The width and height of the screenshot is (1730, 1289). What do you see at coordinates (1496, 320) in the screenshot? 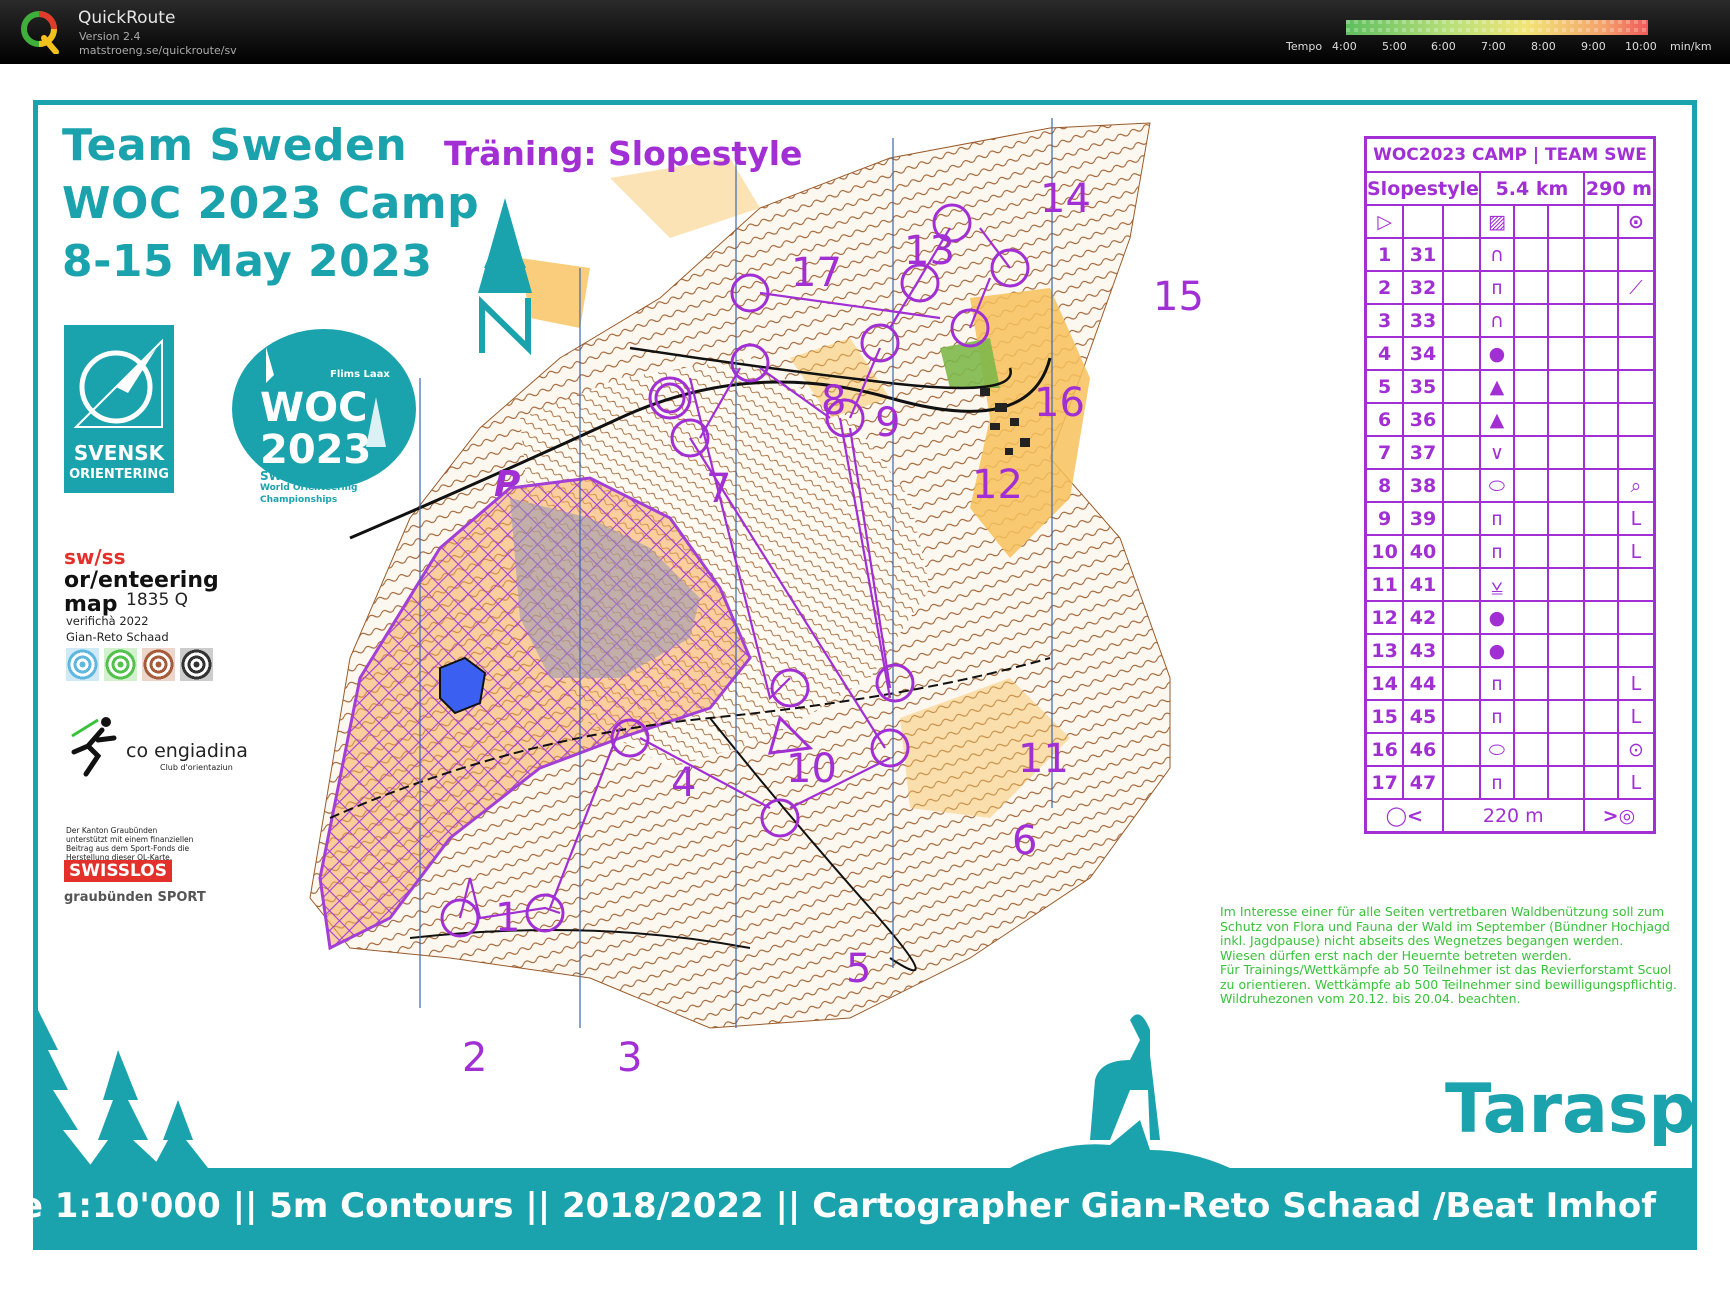
I see `desc-feature-icon: ∩` at bounding box center [1496, 320].